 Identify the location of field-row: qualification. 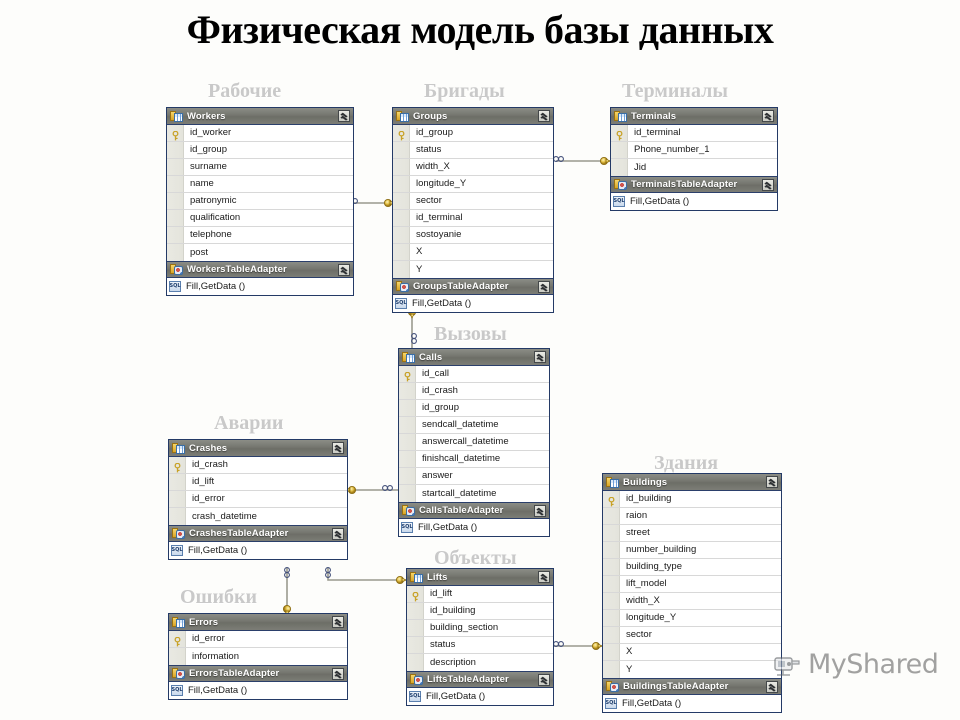
(260, 218).